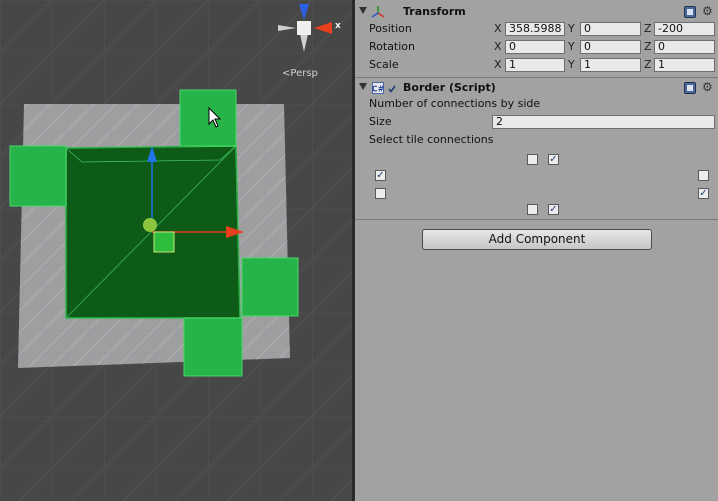 This screenshot has width=718, height=501. What do you see at coordinates (610, 29) in the screenshot?
I see `position-y-field: 0` at bounding box center [610, 29].